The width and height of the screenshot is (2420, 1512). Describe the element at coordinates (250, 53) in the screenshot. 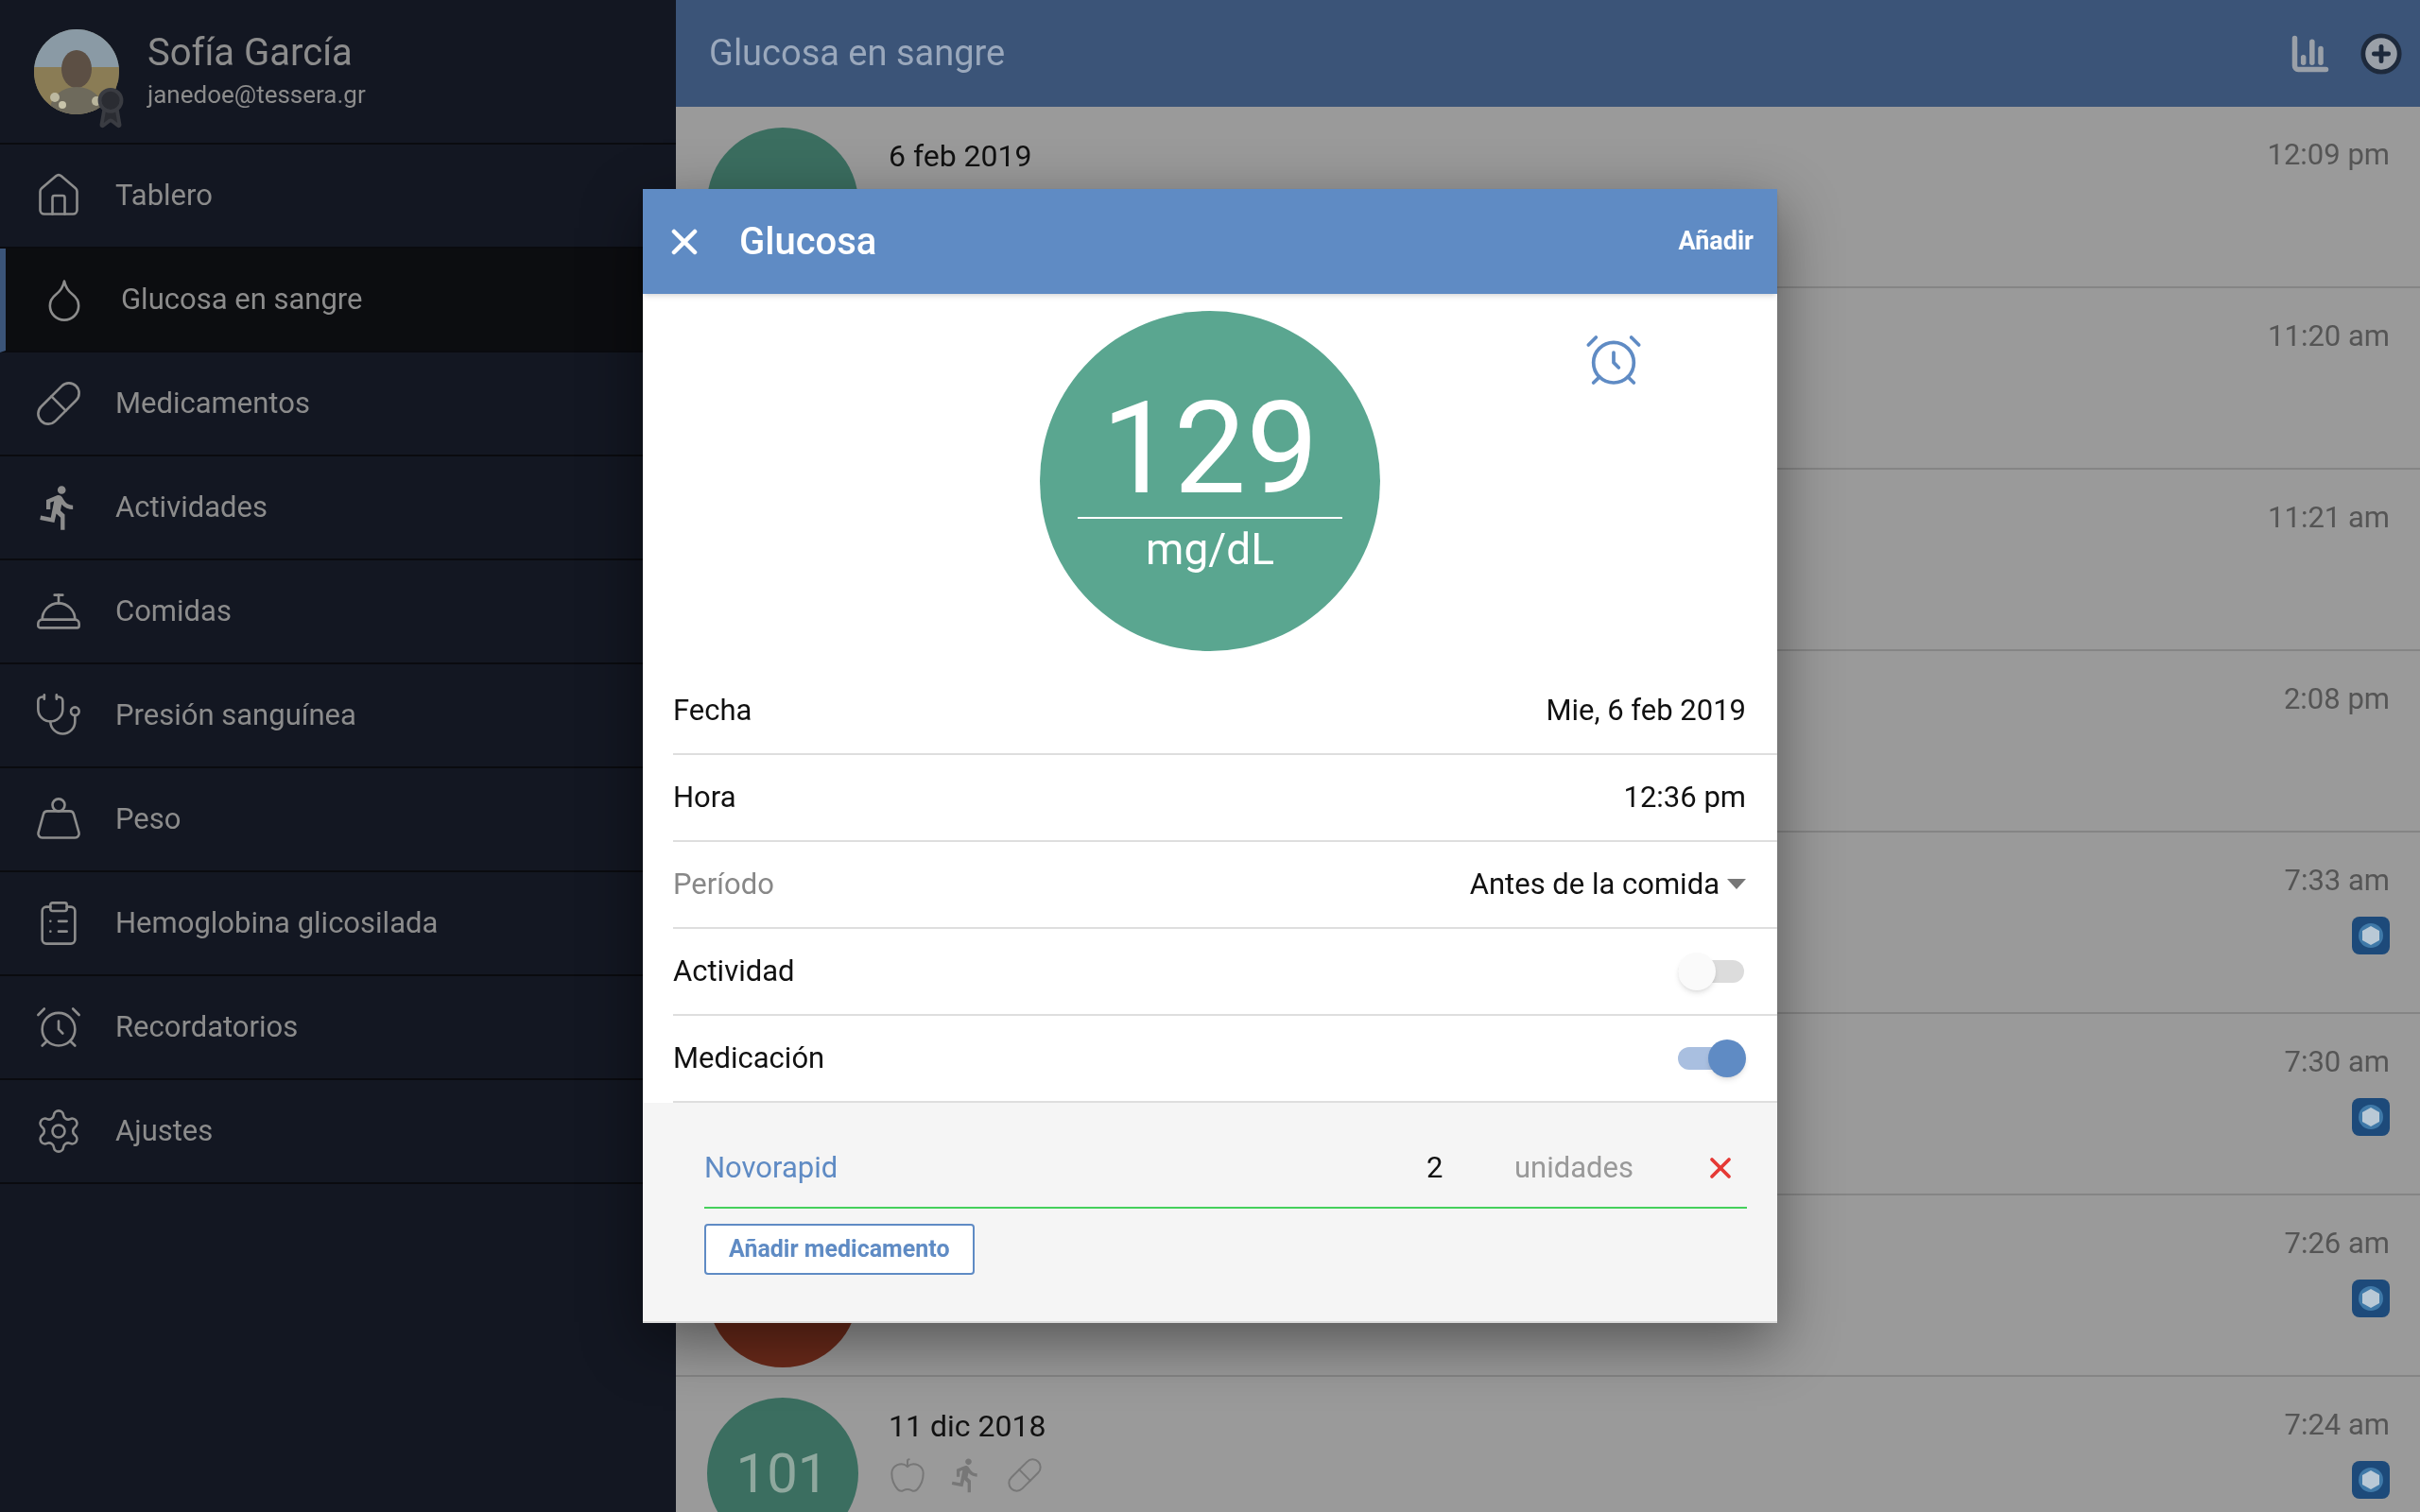

I see `user-name: Sofía García` at that location.